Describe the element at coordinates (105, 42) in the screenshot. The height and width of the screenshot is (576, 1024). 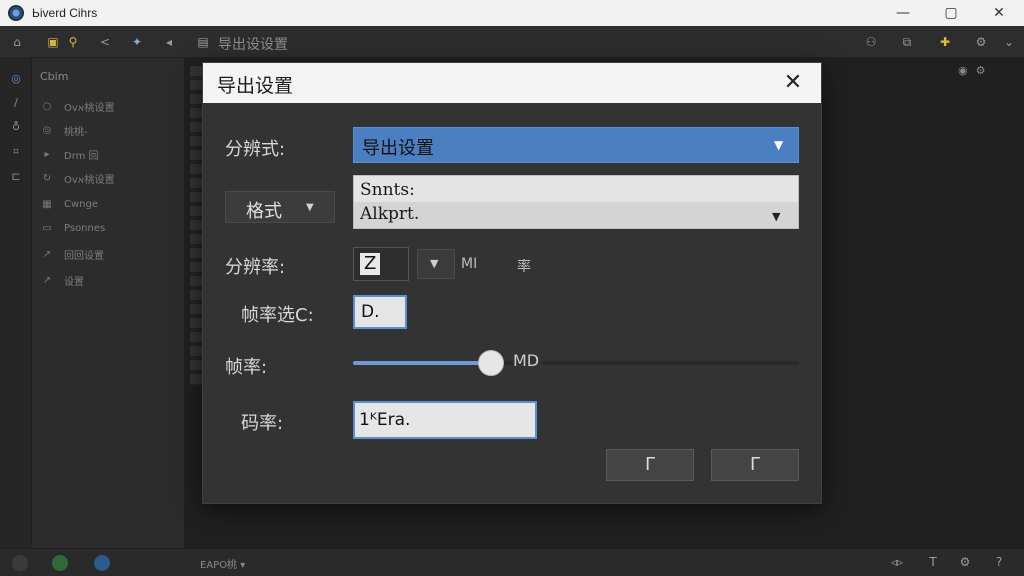
I see `share-icon: <` at that location.